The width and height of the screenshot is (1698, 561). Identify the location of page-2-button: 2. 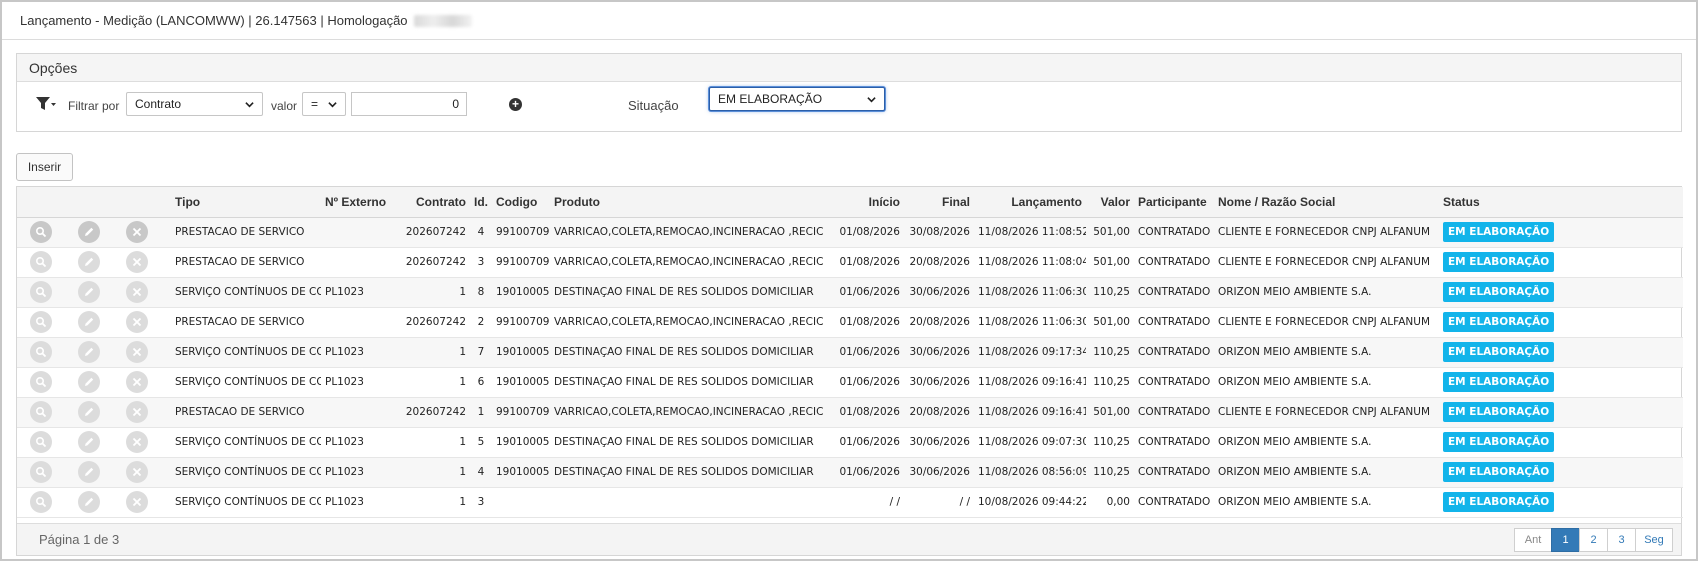
(1593, 540).